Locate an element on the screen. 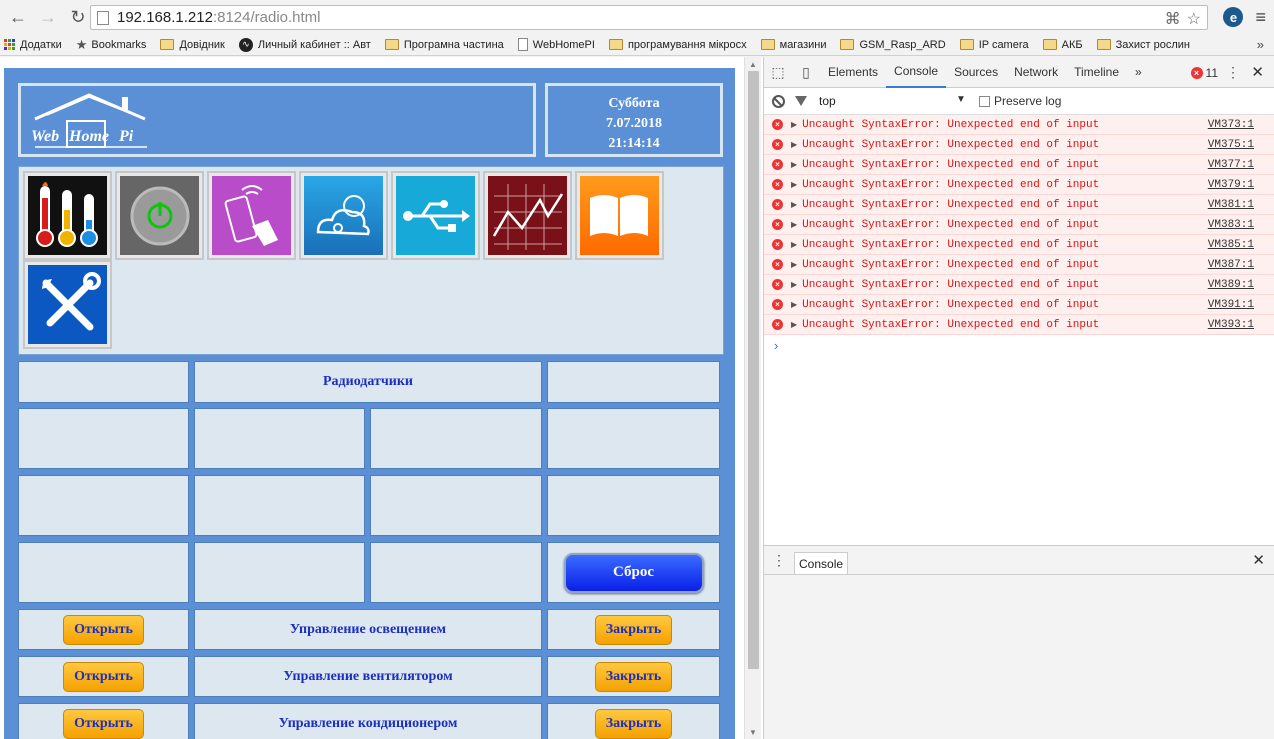  tile-chart is located at coordinates (527, 215).